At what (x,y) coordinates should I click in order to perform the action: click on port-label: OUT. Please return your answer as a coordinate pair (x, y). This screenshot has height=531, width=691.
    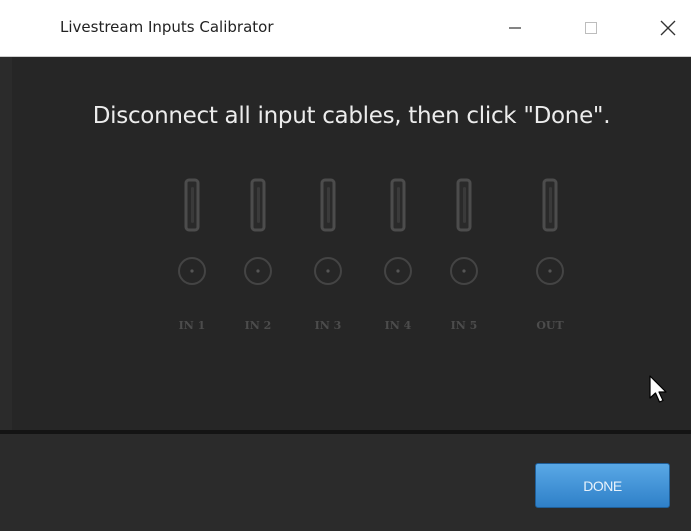
    Looking at the image, I should click on (550, 325).